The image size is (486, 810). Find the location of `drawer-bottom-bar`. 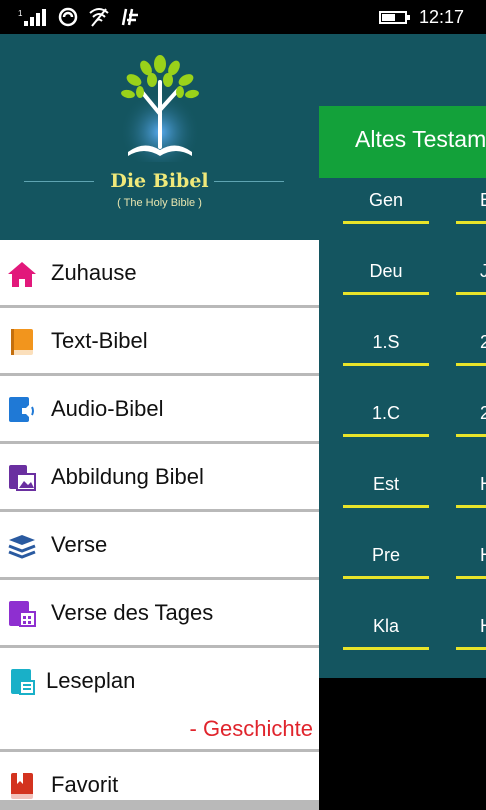

drawer-bottom-bar is located at coordinates (159, 805).